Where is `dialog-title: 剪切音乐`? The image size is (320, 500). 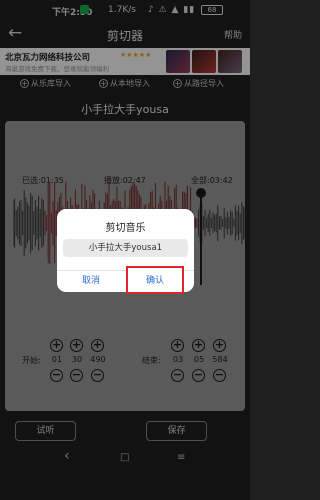 dialog-title: 剪切音乐 is located at coordinates (125, 228).